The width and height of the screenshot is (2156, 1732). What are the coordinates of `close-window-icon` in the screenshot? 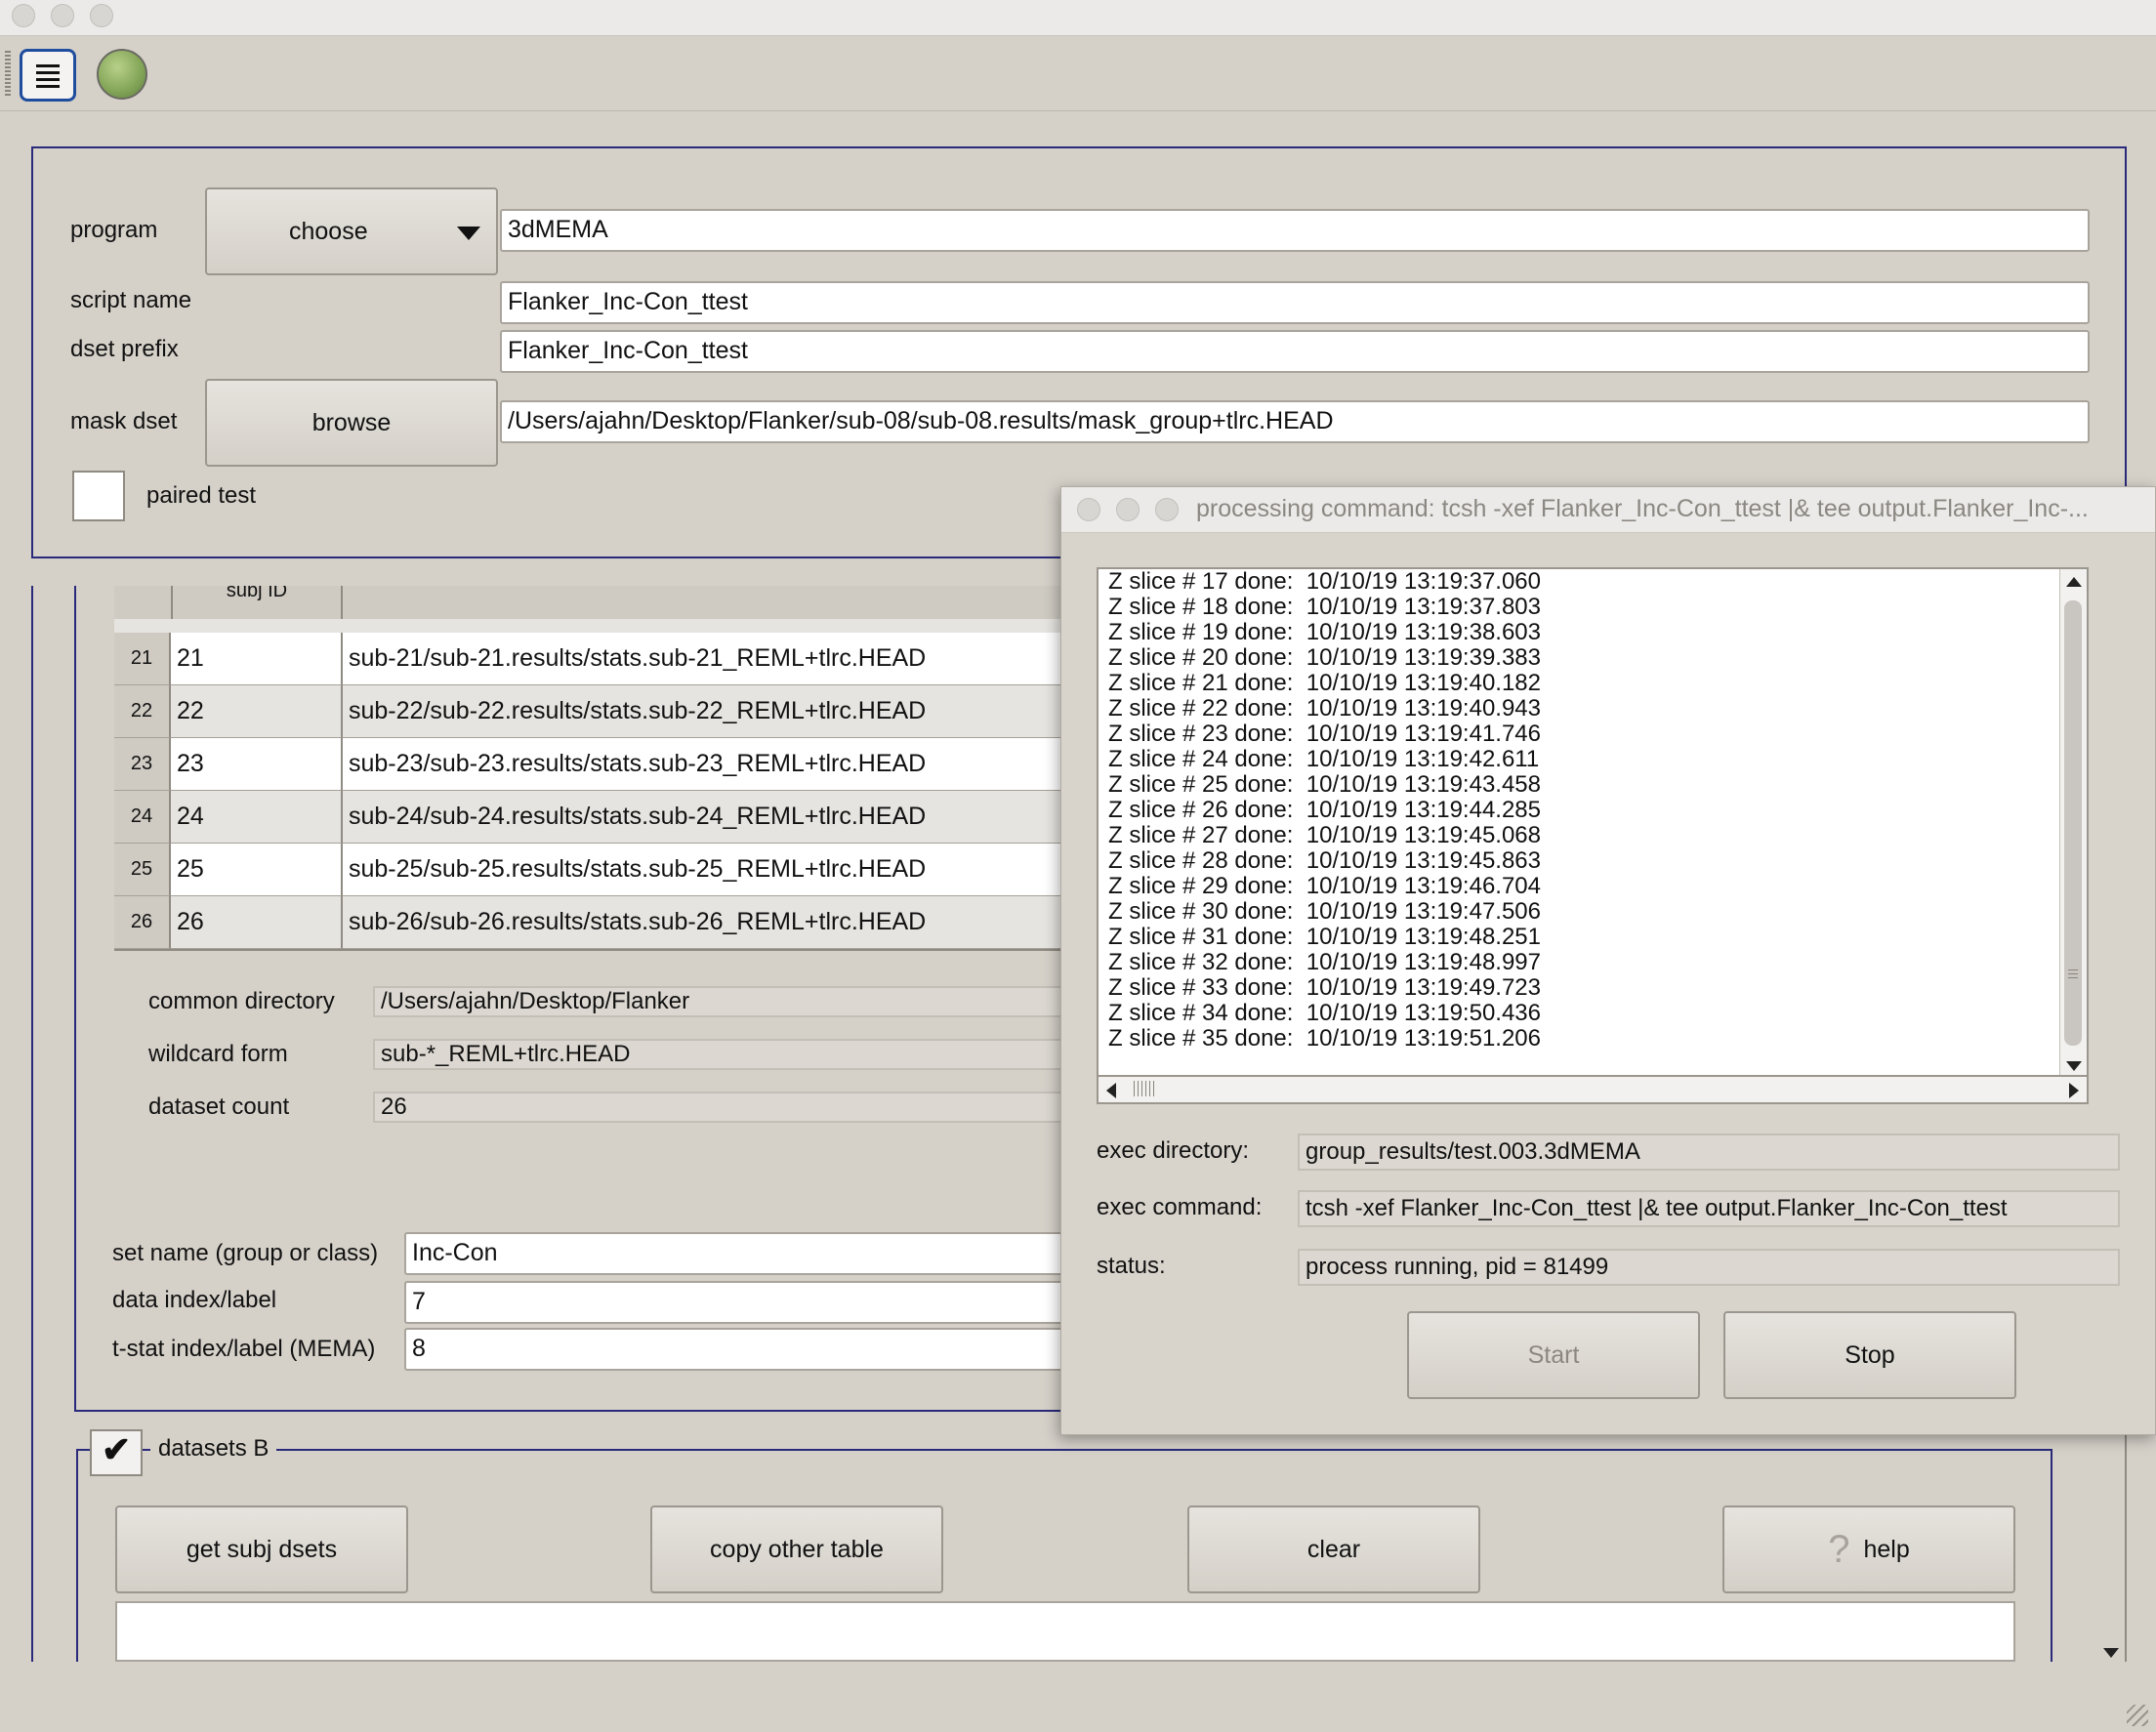 It's located at (23, 15).